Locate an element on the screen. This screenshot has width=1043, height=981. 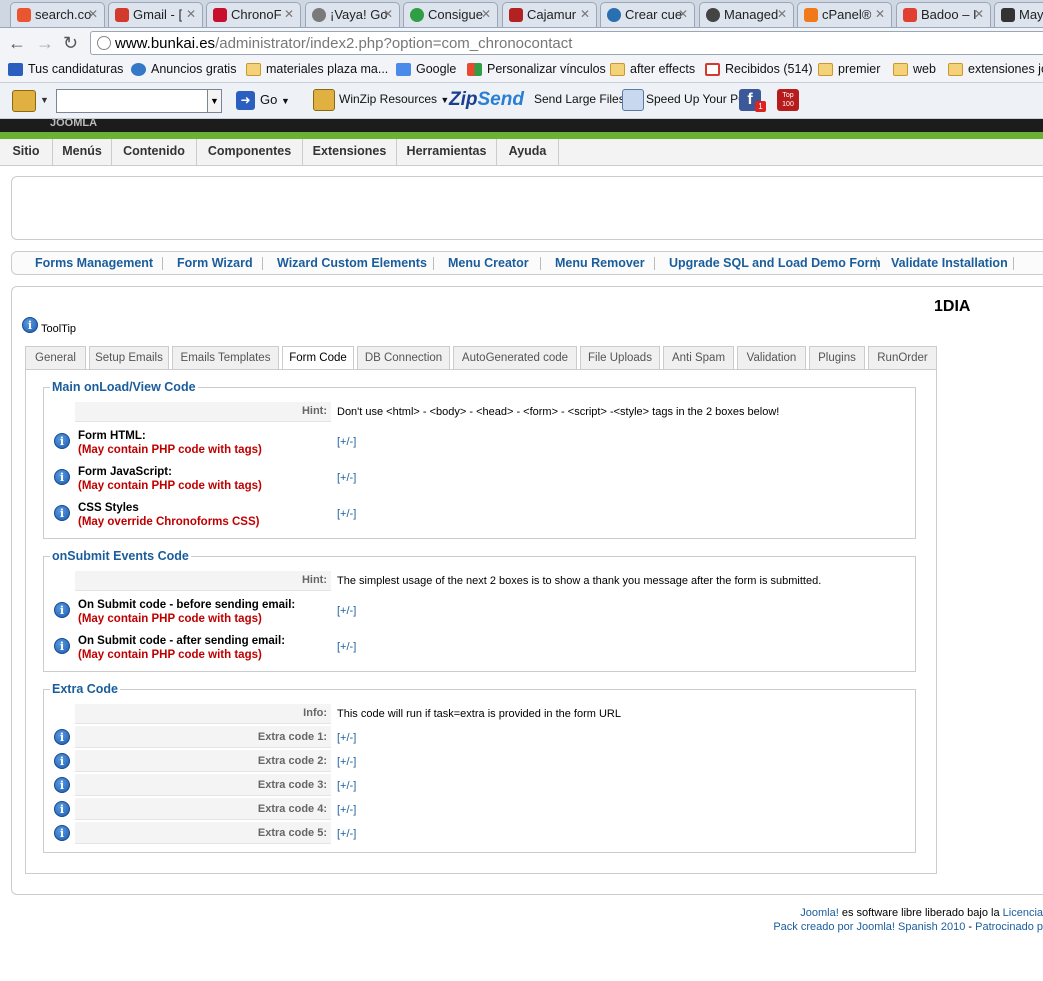
tab-validation: Validation is located at coordinates (771, 358).